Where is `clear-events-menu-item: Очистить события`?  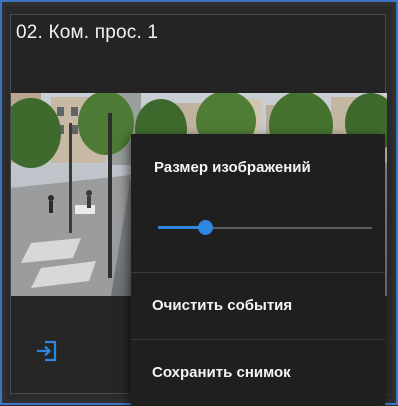
clear-events-menu-item: Очистить события is located at coordinates (258, 306).